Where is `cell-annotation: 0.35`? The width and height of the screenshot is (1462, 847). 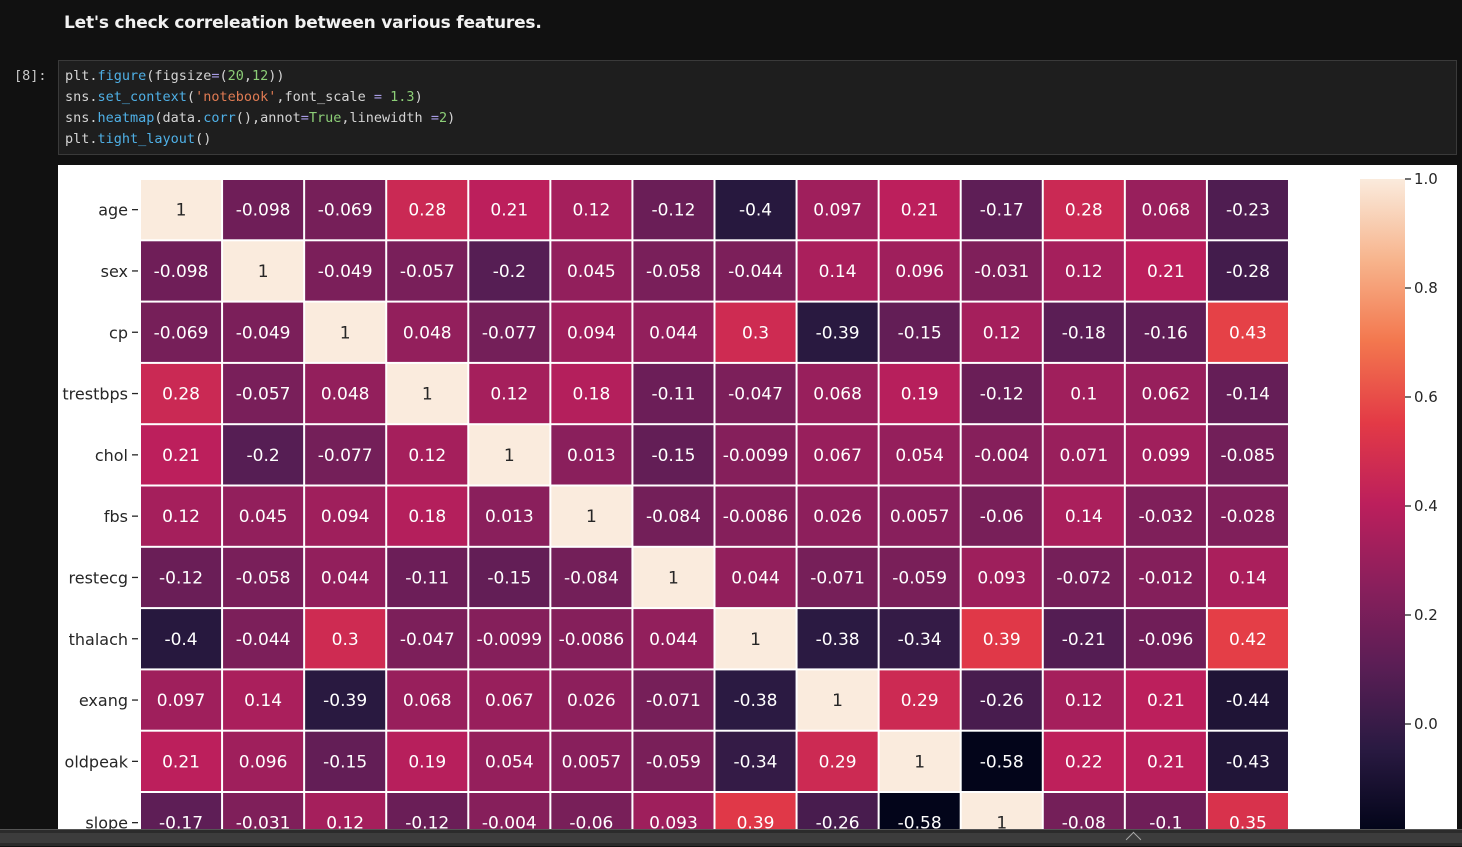 cell-annotation: 0.35 is located at coordinates (1248, 821).